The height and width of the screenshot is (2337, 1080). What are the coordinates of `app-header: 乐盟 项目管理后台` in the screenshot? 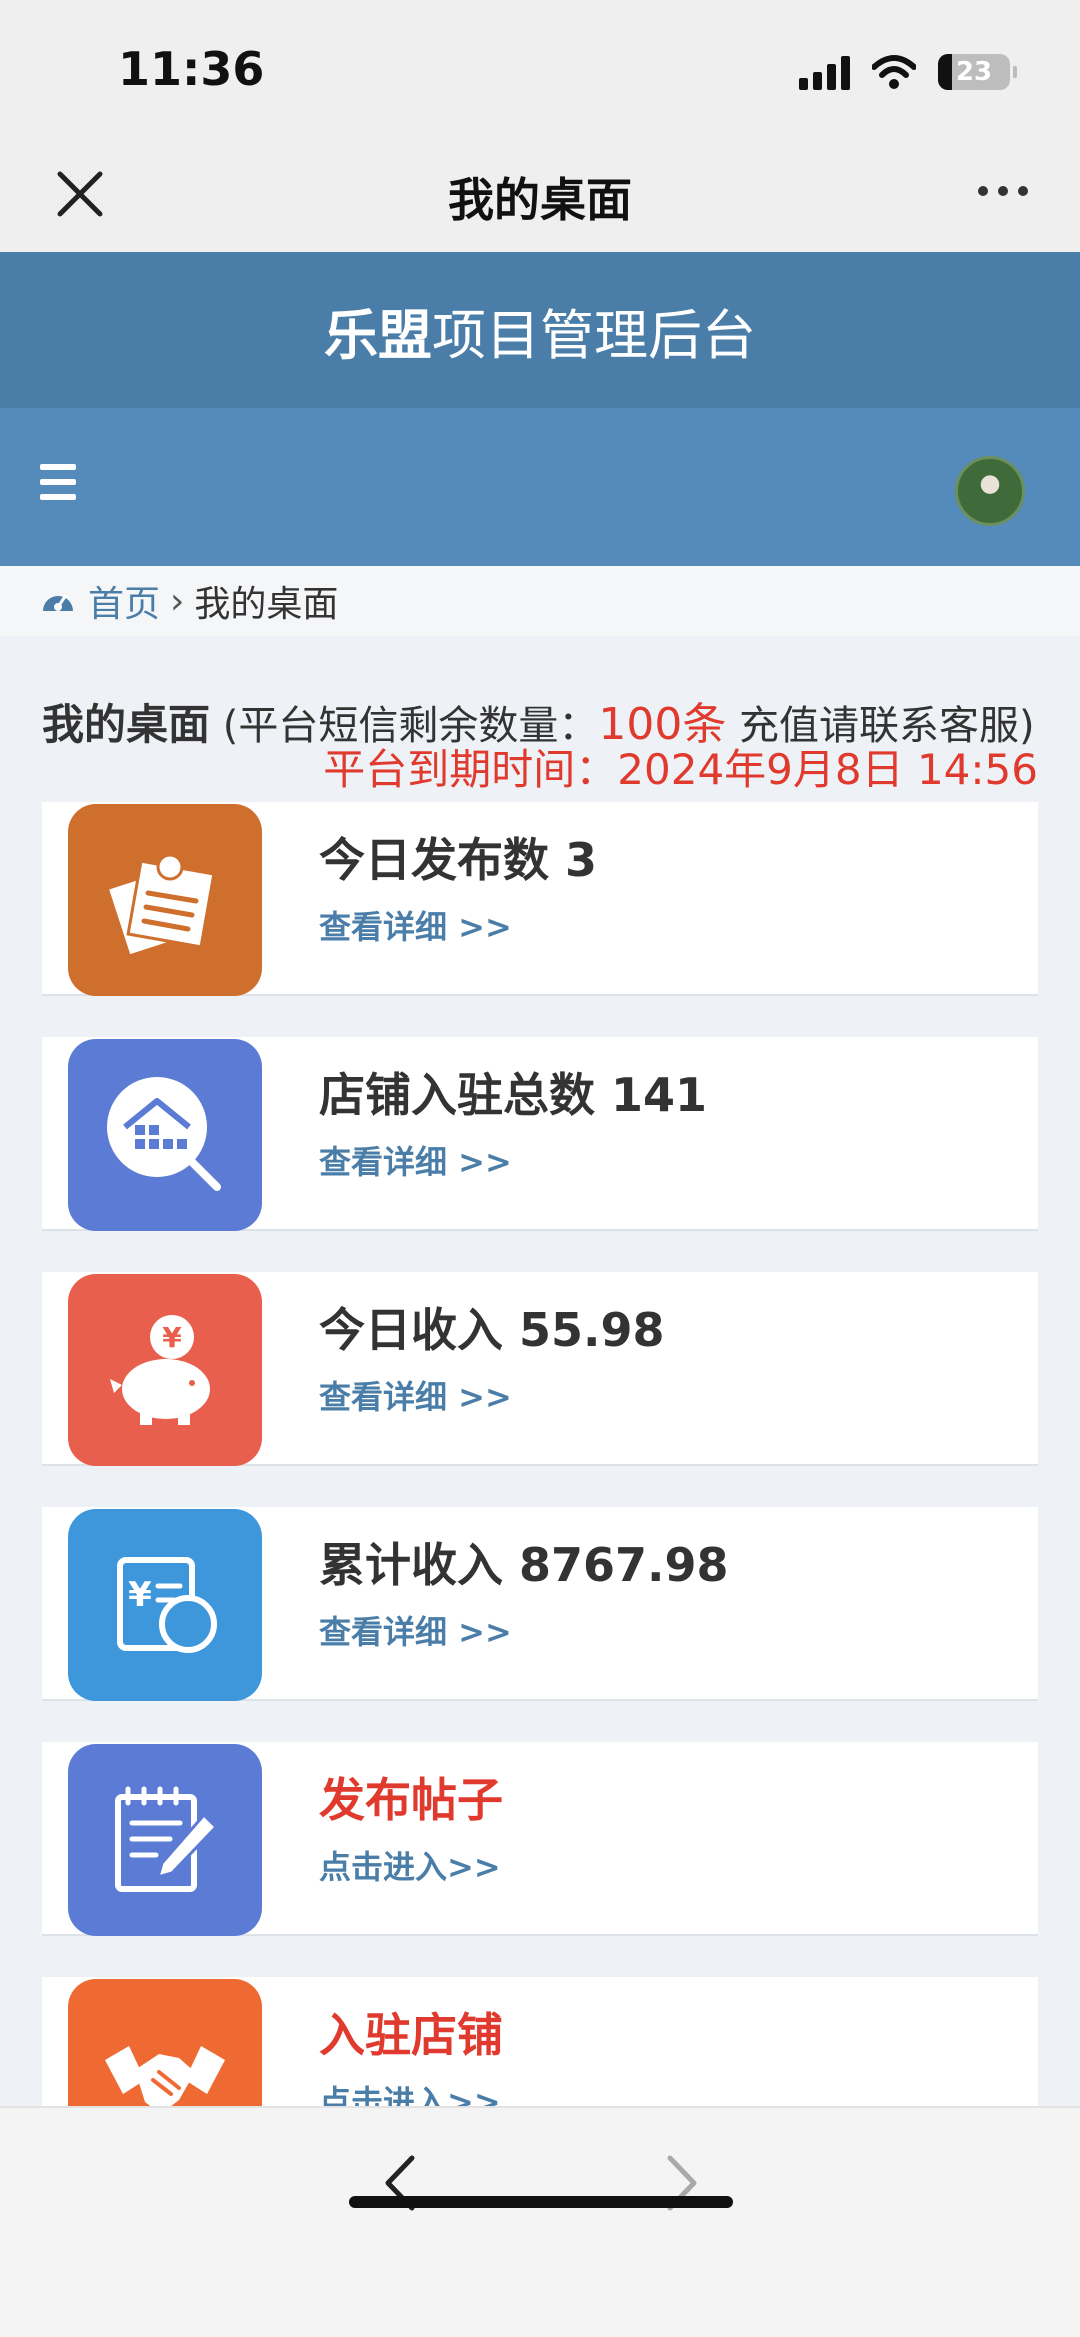 It's located at (540, 330).